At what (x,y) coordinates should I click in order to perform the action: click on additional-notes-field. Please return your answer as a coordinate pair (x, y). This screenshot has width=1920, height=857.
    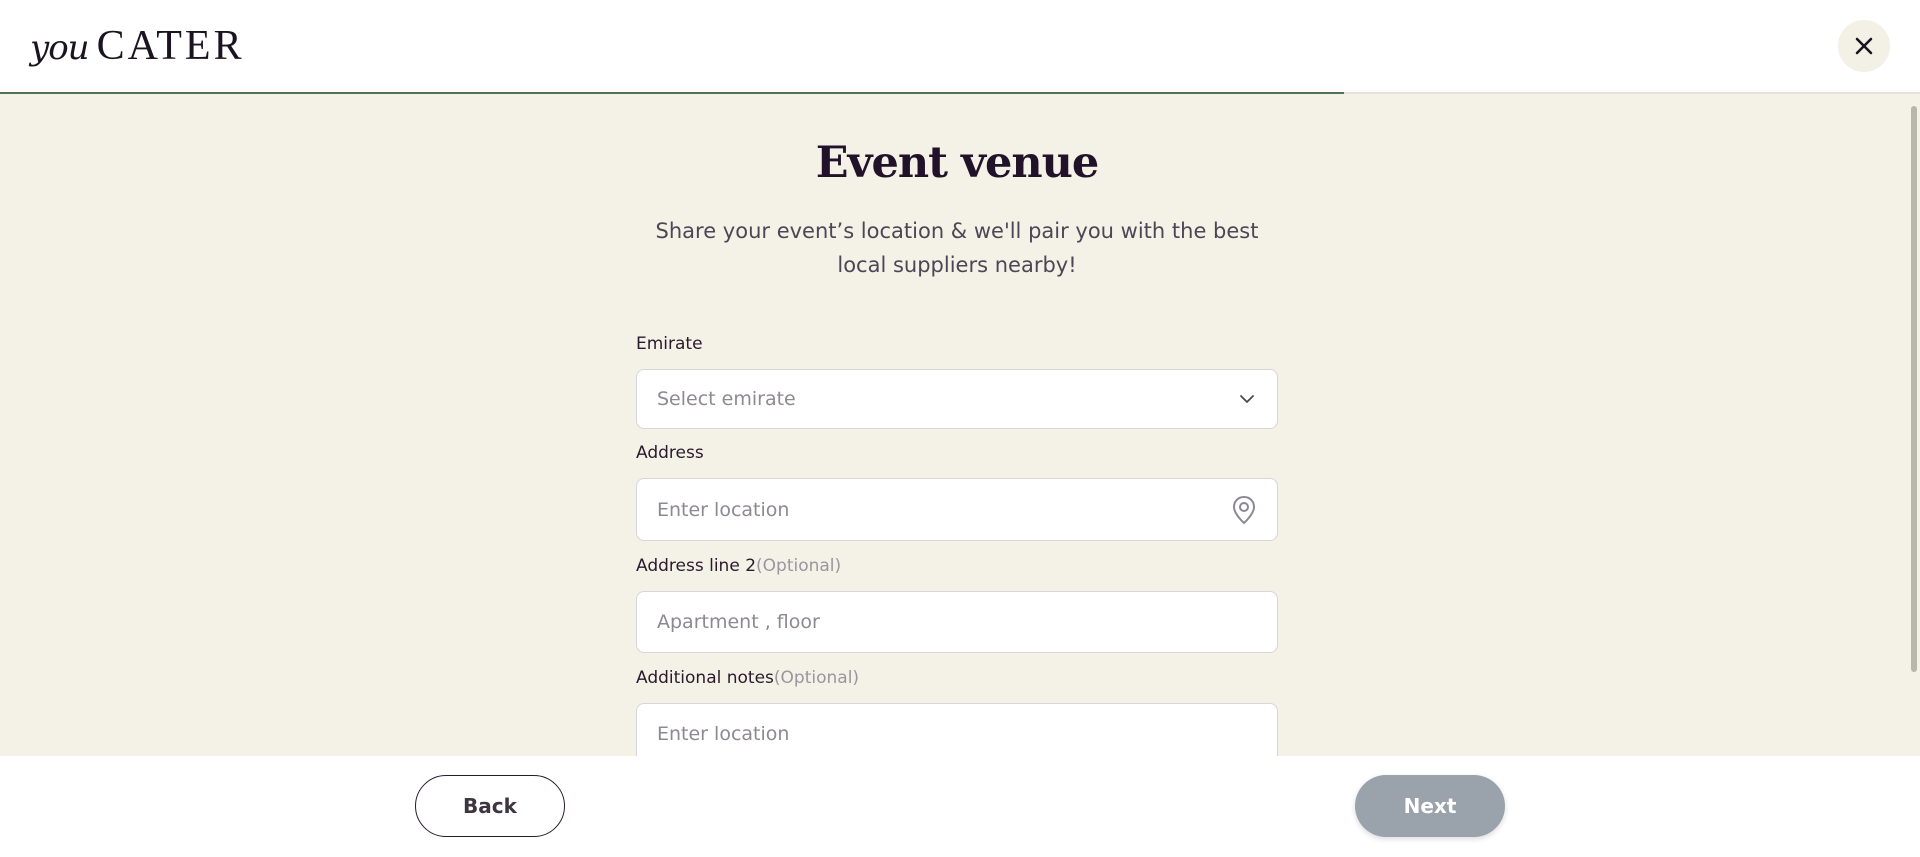
    Looking at the image, I should click on (957, 729).